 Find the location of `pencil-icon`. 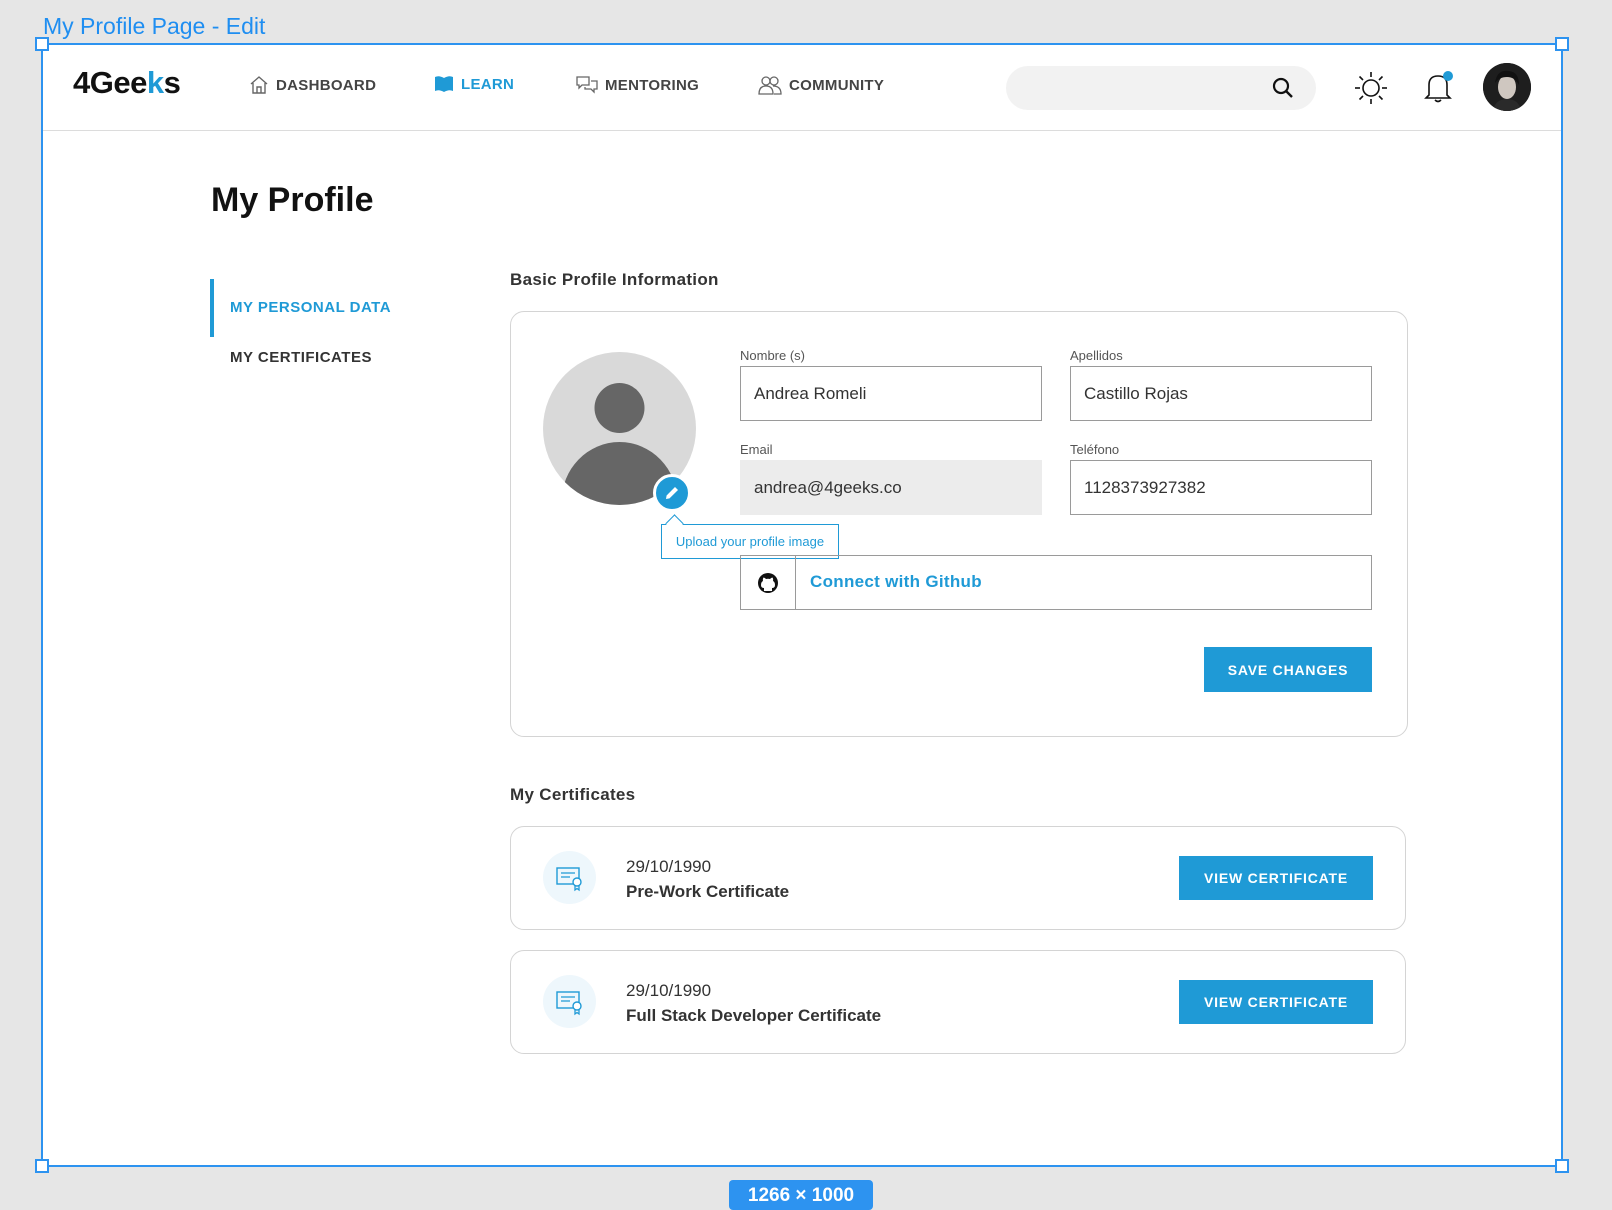

pencil-icon is located at coordinates (672, 493).